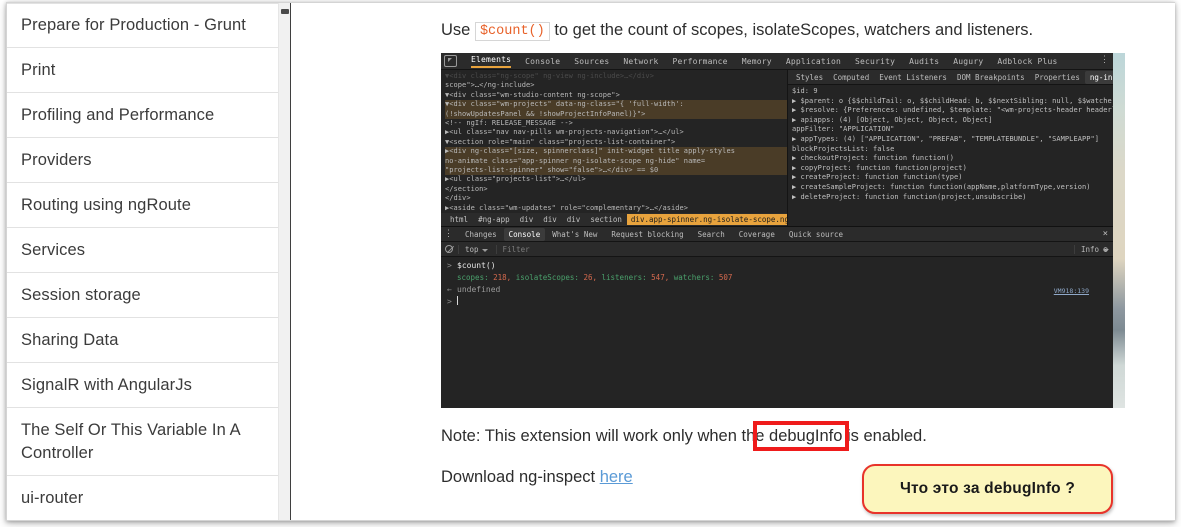 The width and height of the screenshot is (1181, 527). I want to click on property-line: blockProjectsList: false, so click(952, 150).